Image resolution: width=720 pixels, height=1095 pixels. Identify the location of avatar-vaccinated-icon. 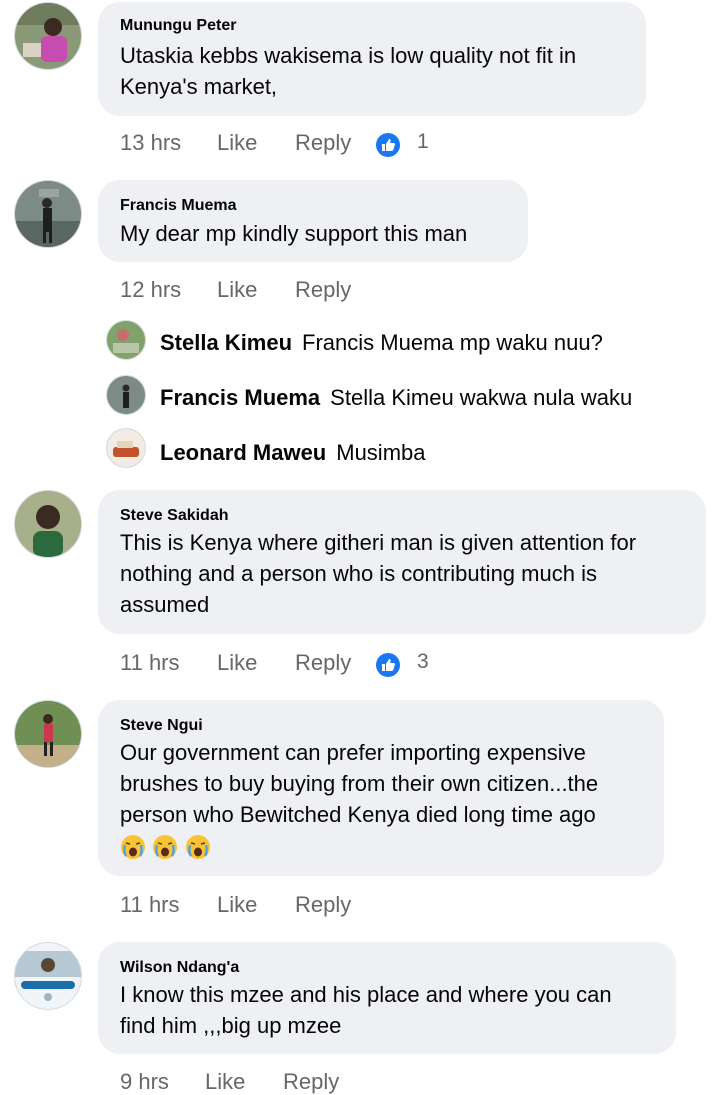
(48, 976).